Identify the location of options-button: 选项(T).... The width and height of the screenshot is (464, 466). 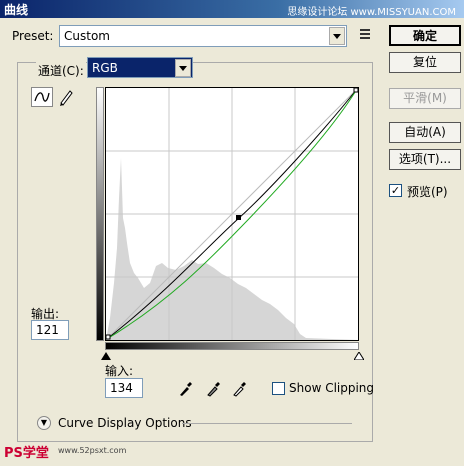
(425, 159).